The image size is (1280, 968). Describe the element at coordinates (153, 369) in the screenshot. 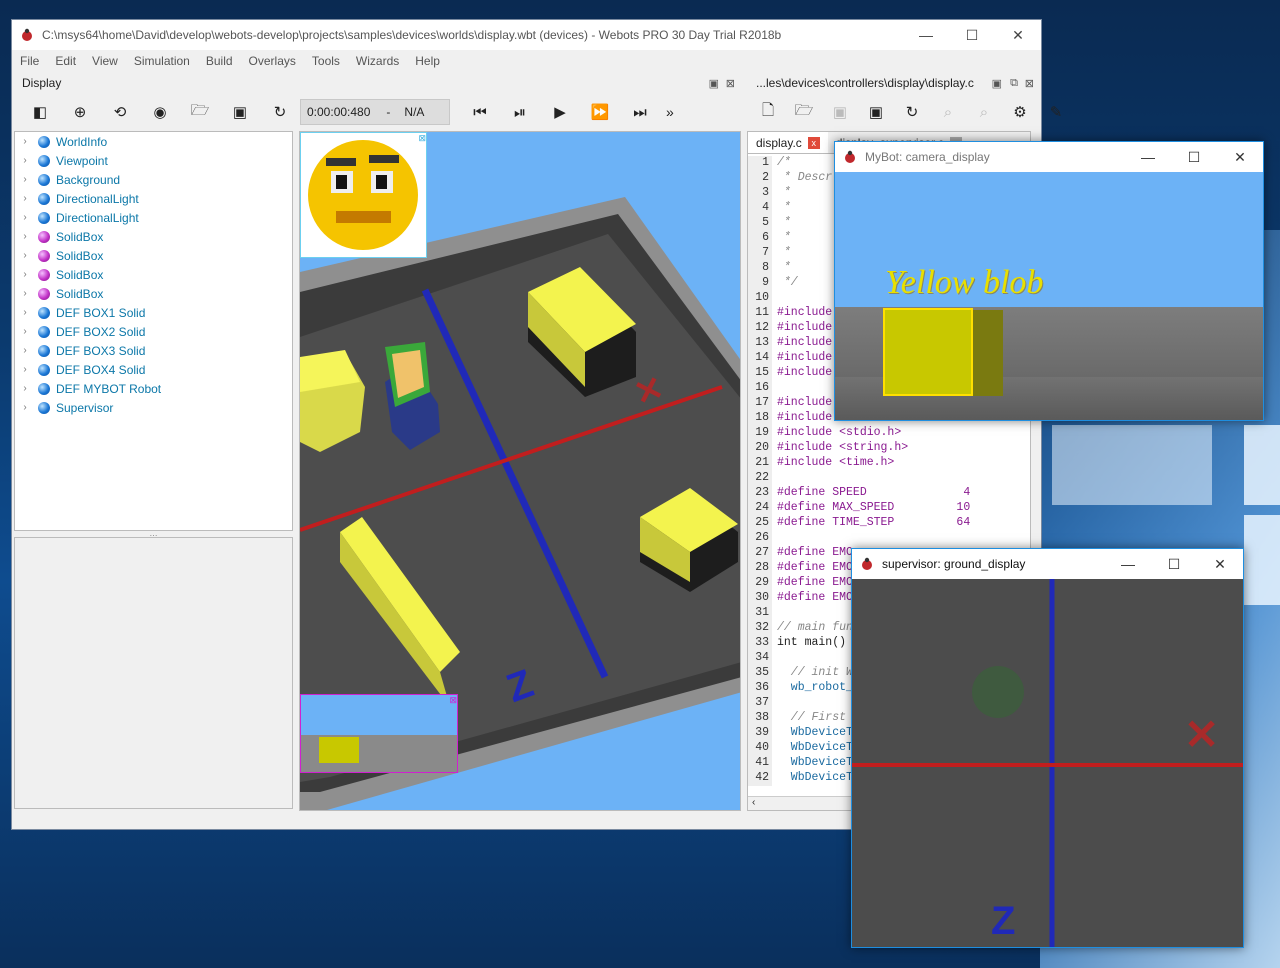

I see `scene-tree-node: › DEF BOX4 Solid` at that location.